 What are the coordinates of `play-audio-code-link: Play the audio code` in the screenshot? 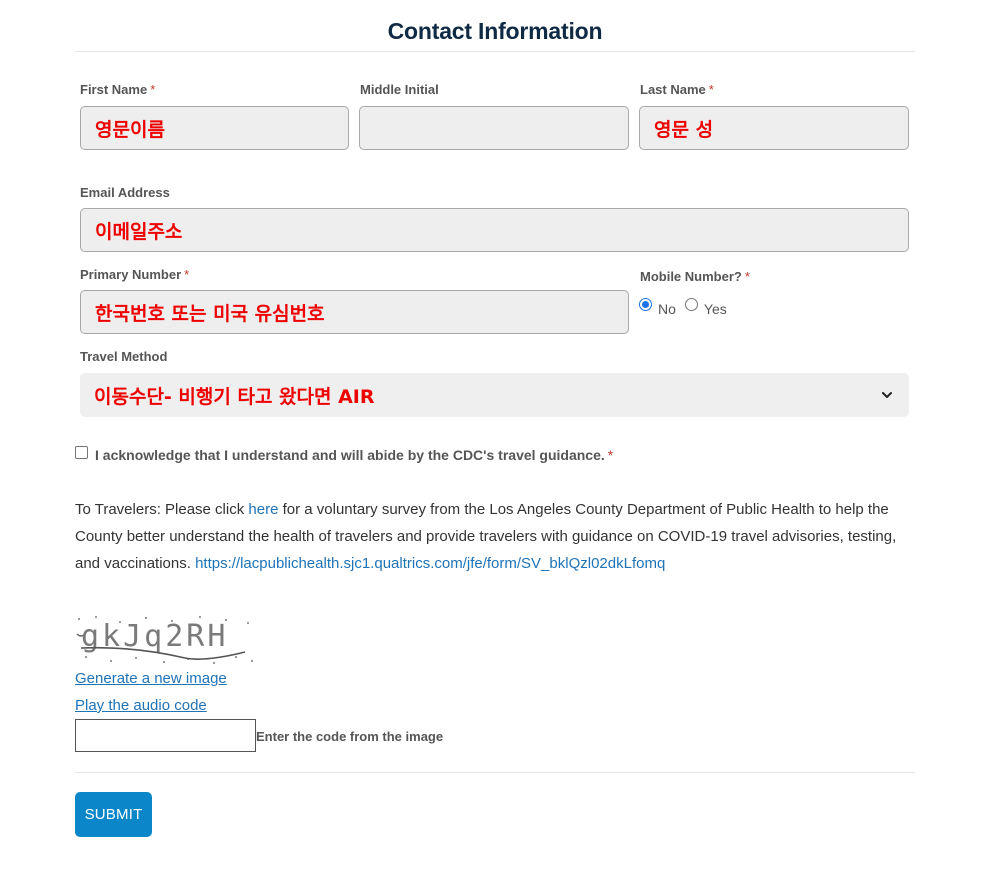 It's located at (141, 705).